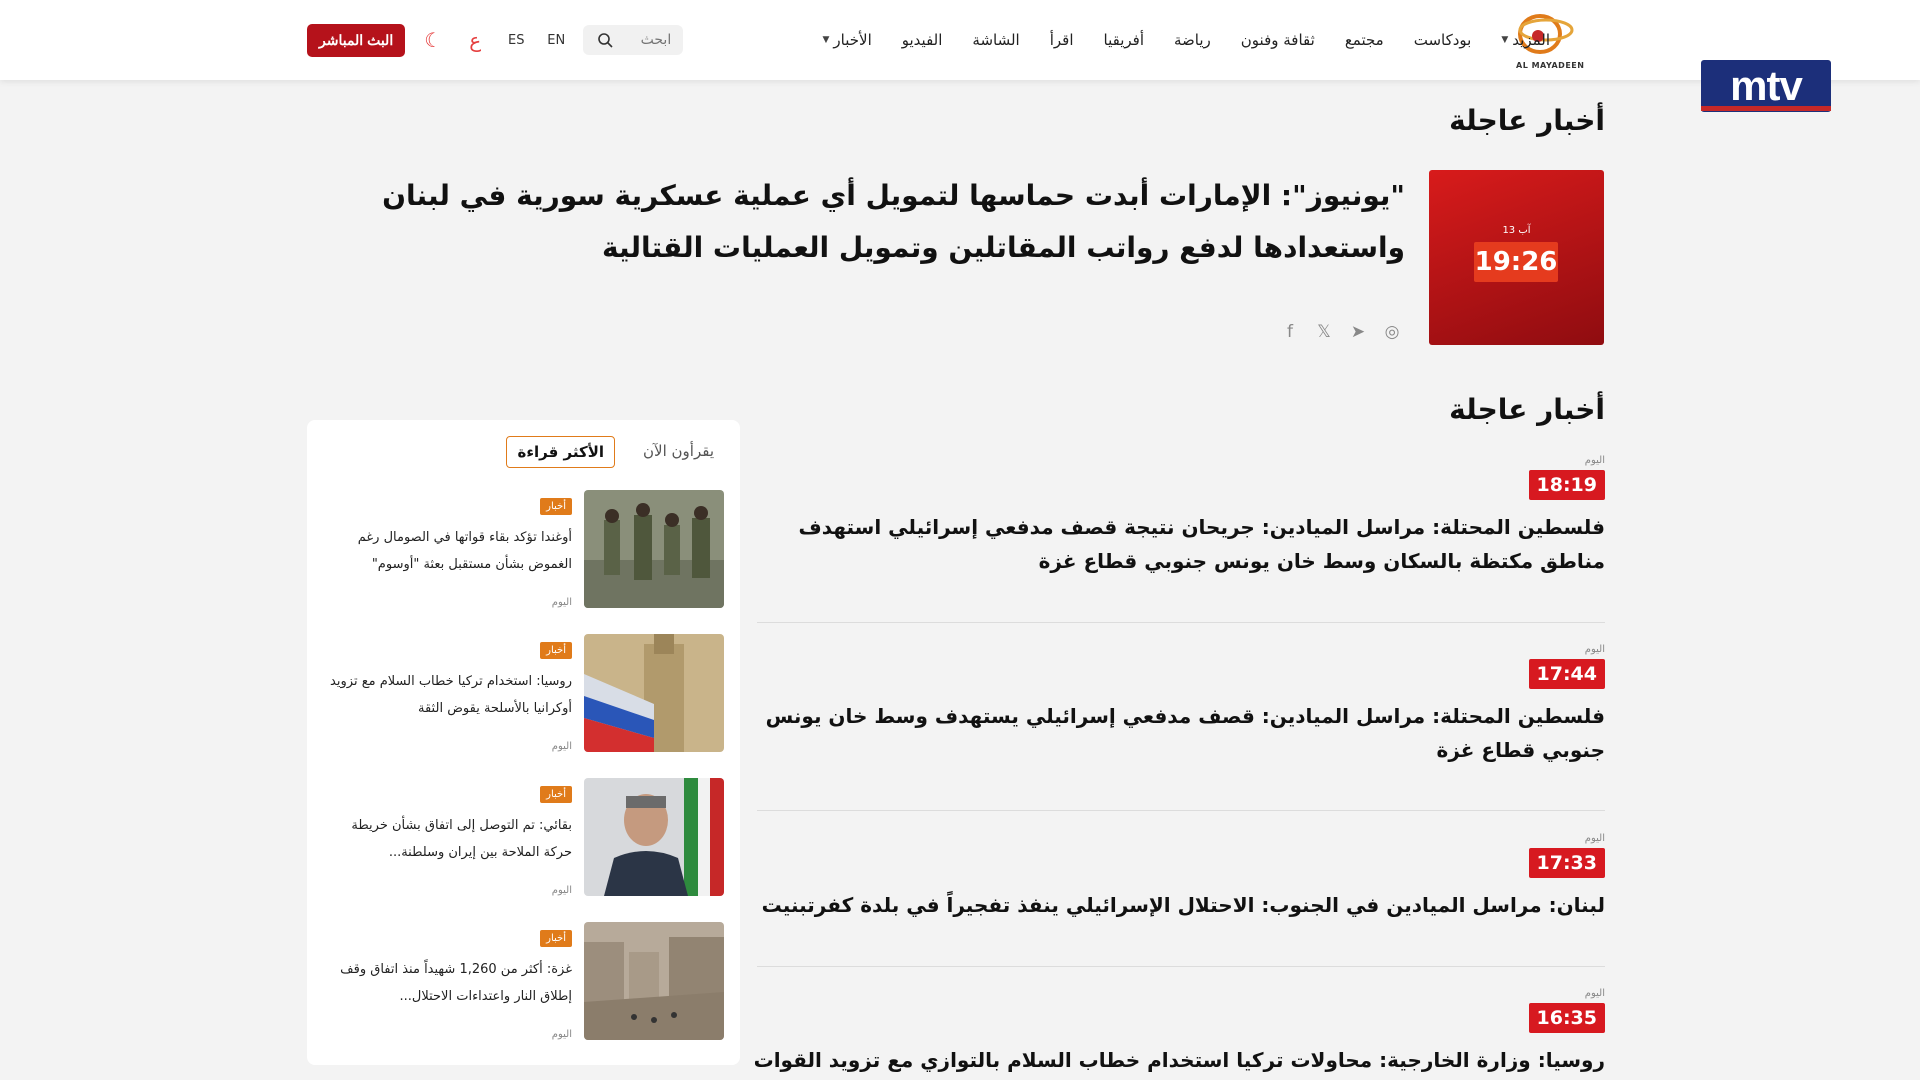 This screenshot has width=1920, height=1080. What do you see at coordinates (846, 40) in the screenshot?
I see `nav-item-news: الأخبار ▼` at bounding box center [846, 40].